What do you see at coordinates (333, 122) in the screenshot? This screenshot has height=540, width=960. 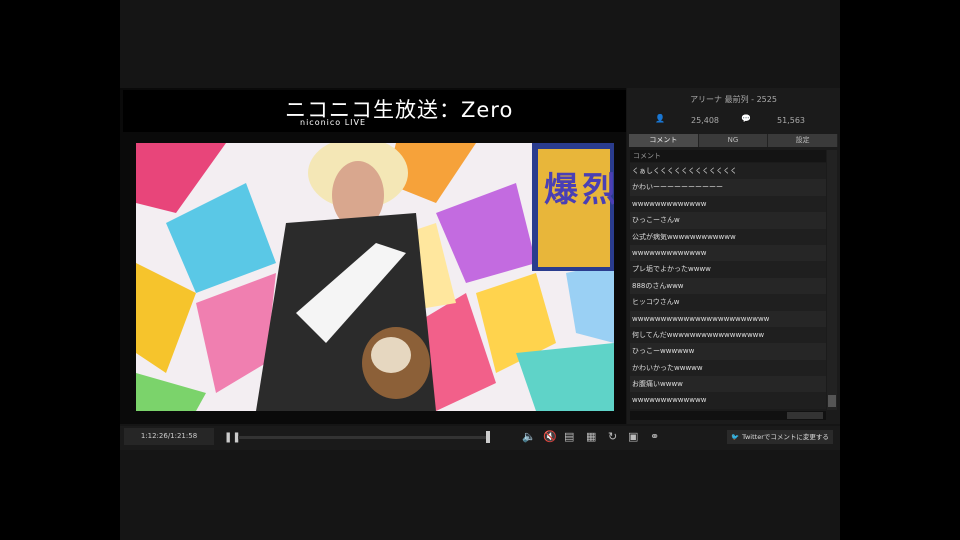 I see `channel-logo-sub: niconico LIVE` at bounding box center [333, 122].